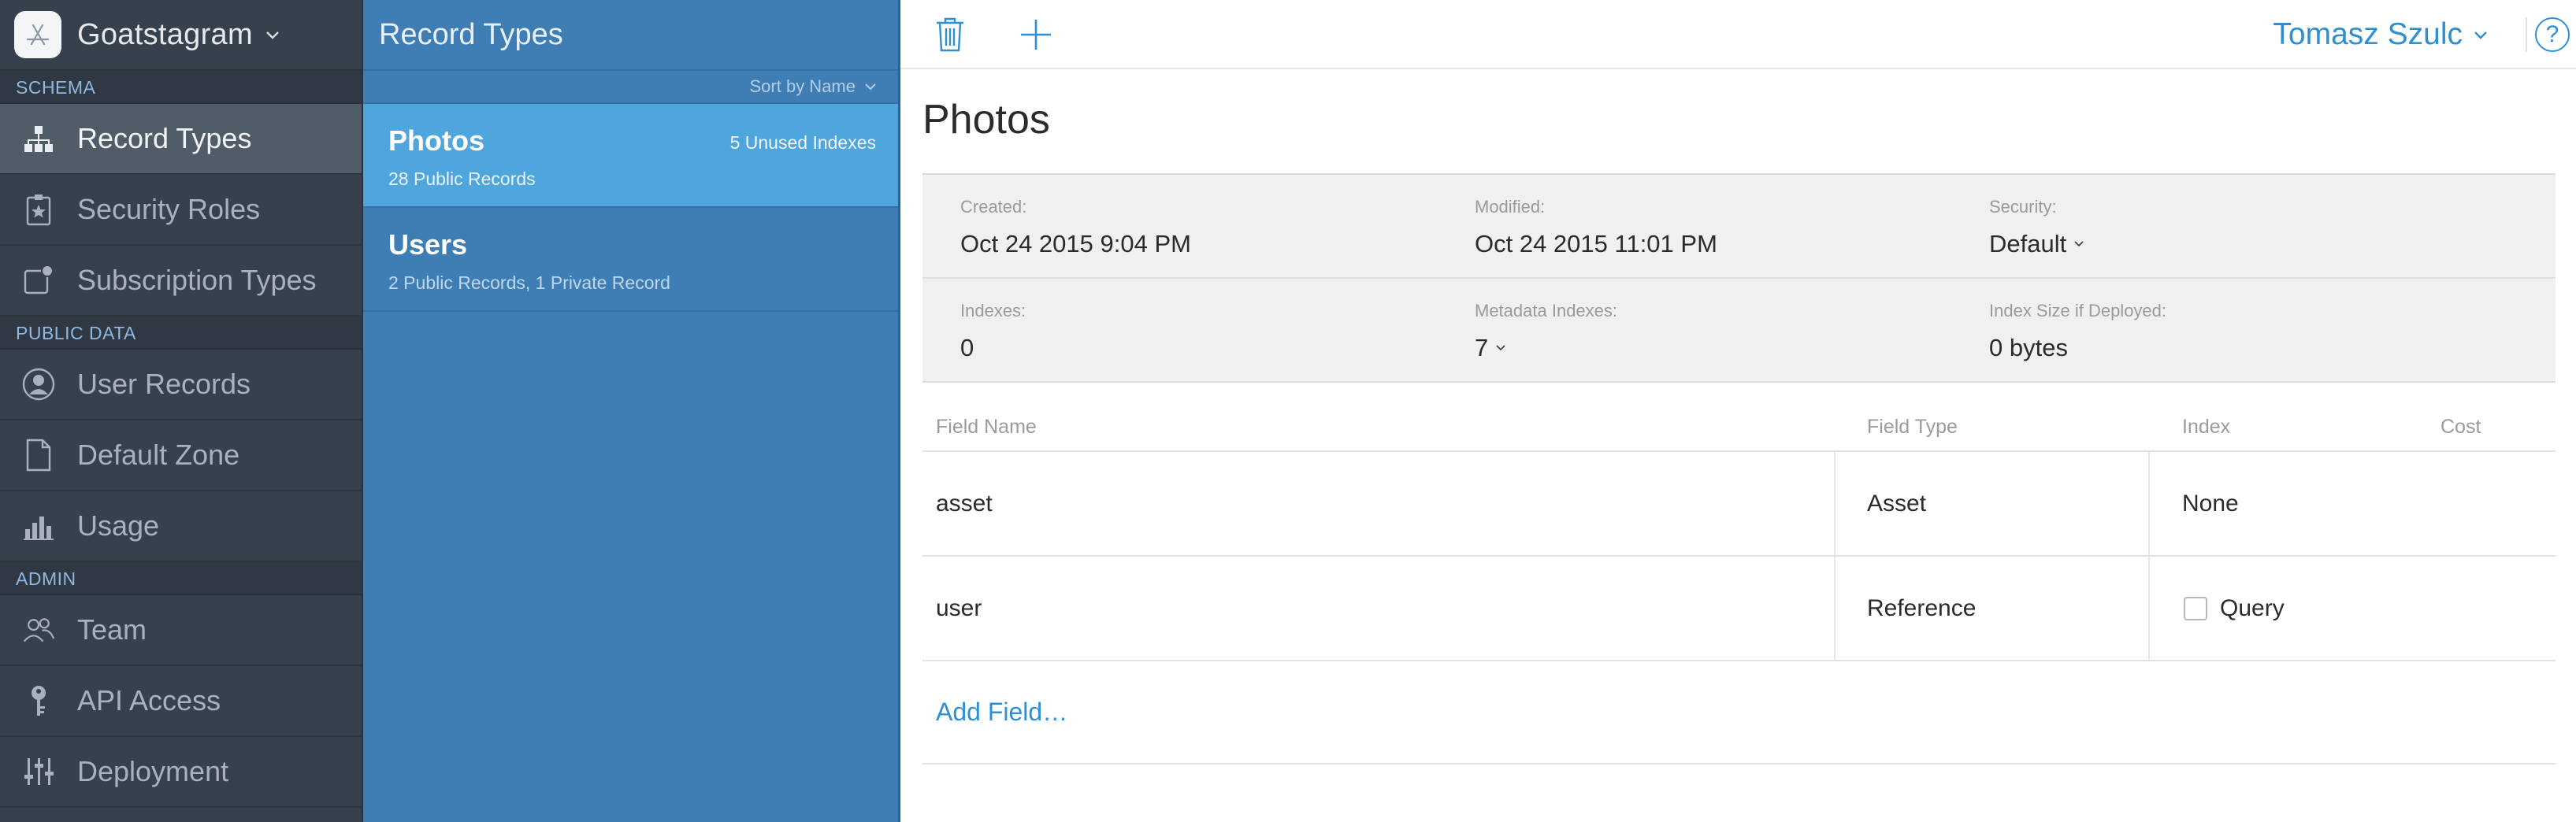 Image resolution: width=2576 pixels, height=822 pixels. What do you see at coordinates (38, 700) in the screenshot?
I see `key-icon` at bounding box center [38, 700].